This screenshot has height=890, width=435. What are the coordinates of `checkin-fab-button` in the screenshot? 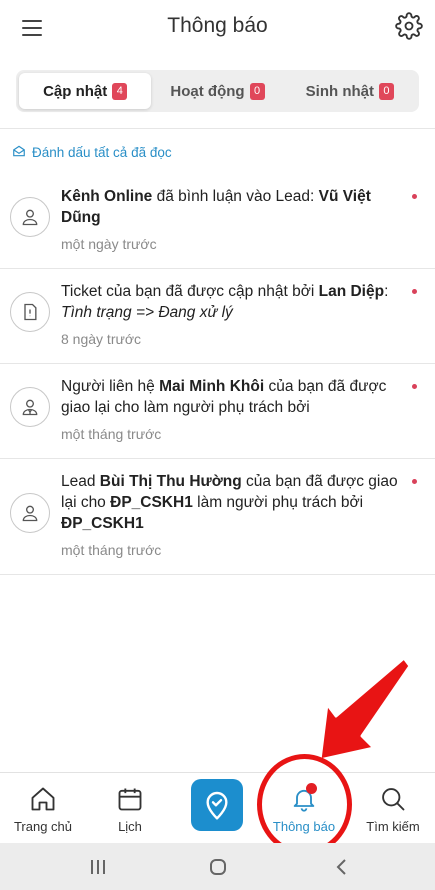 It's located at (217, 805).